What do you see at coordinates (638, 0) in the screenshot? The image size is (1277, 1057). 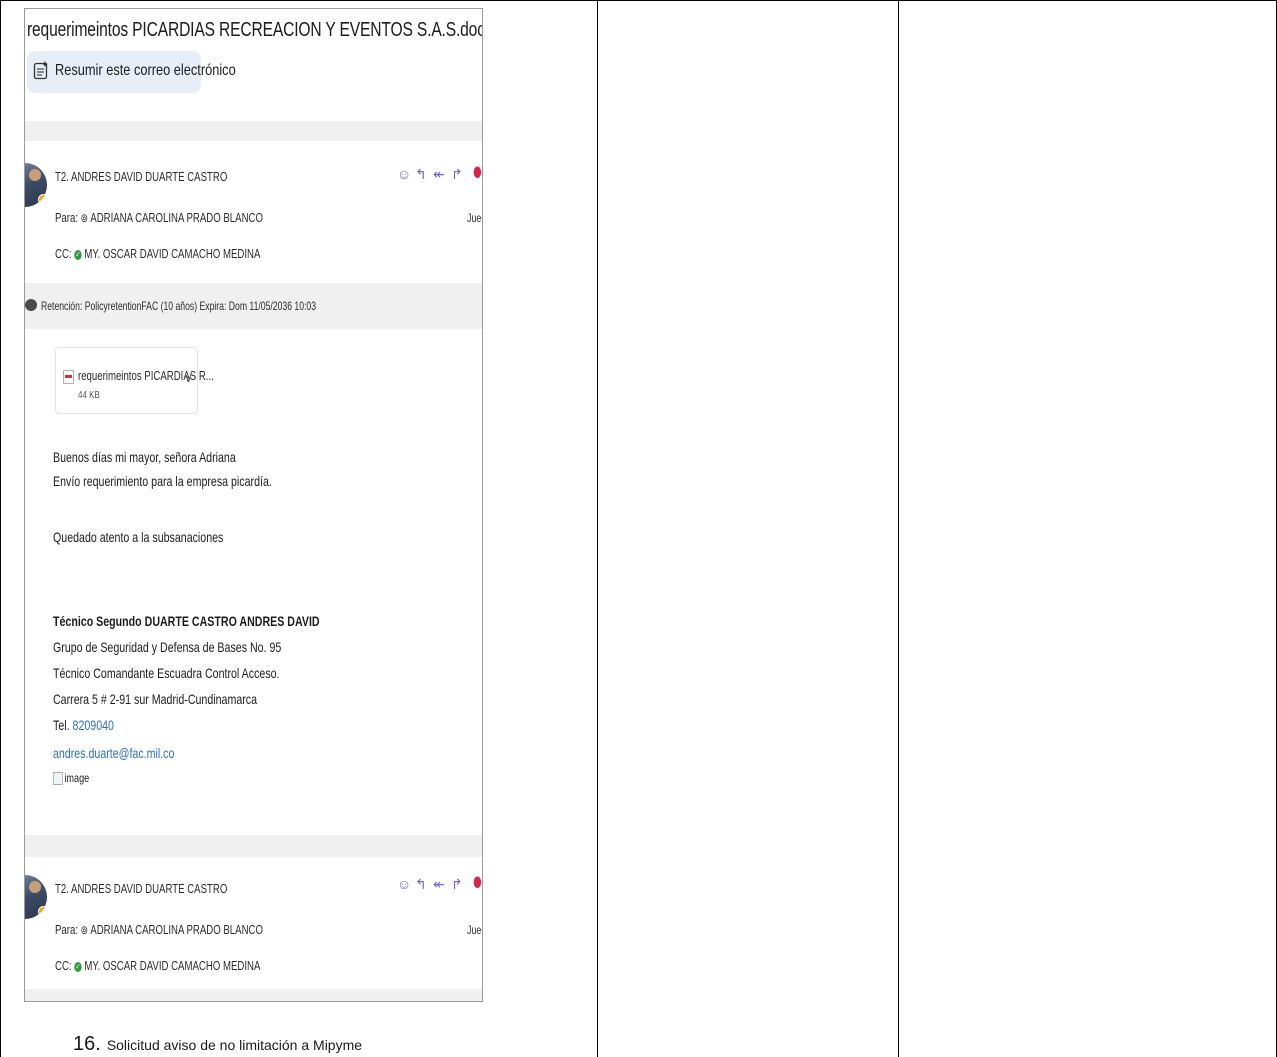 I see `table-border-top` at bounding box center [638, 0].